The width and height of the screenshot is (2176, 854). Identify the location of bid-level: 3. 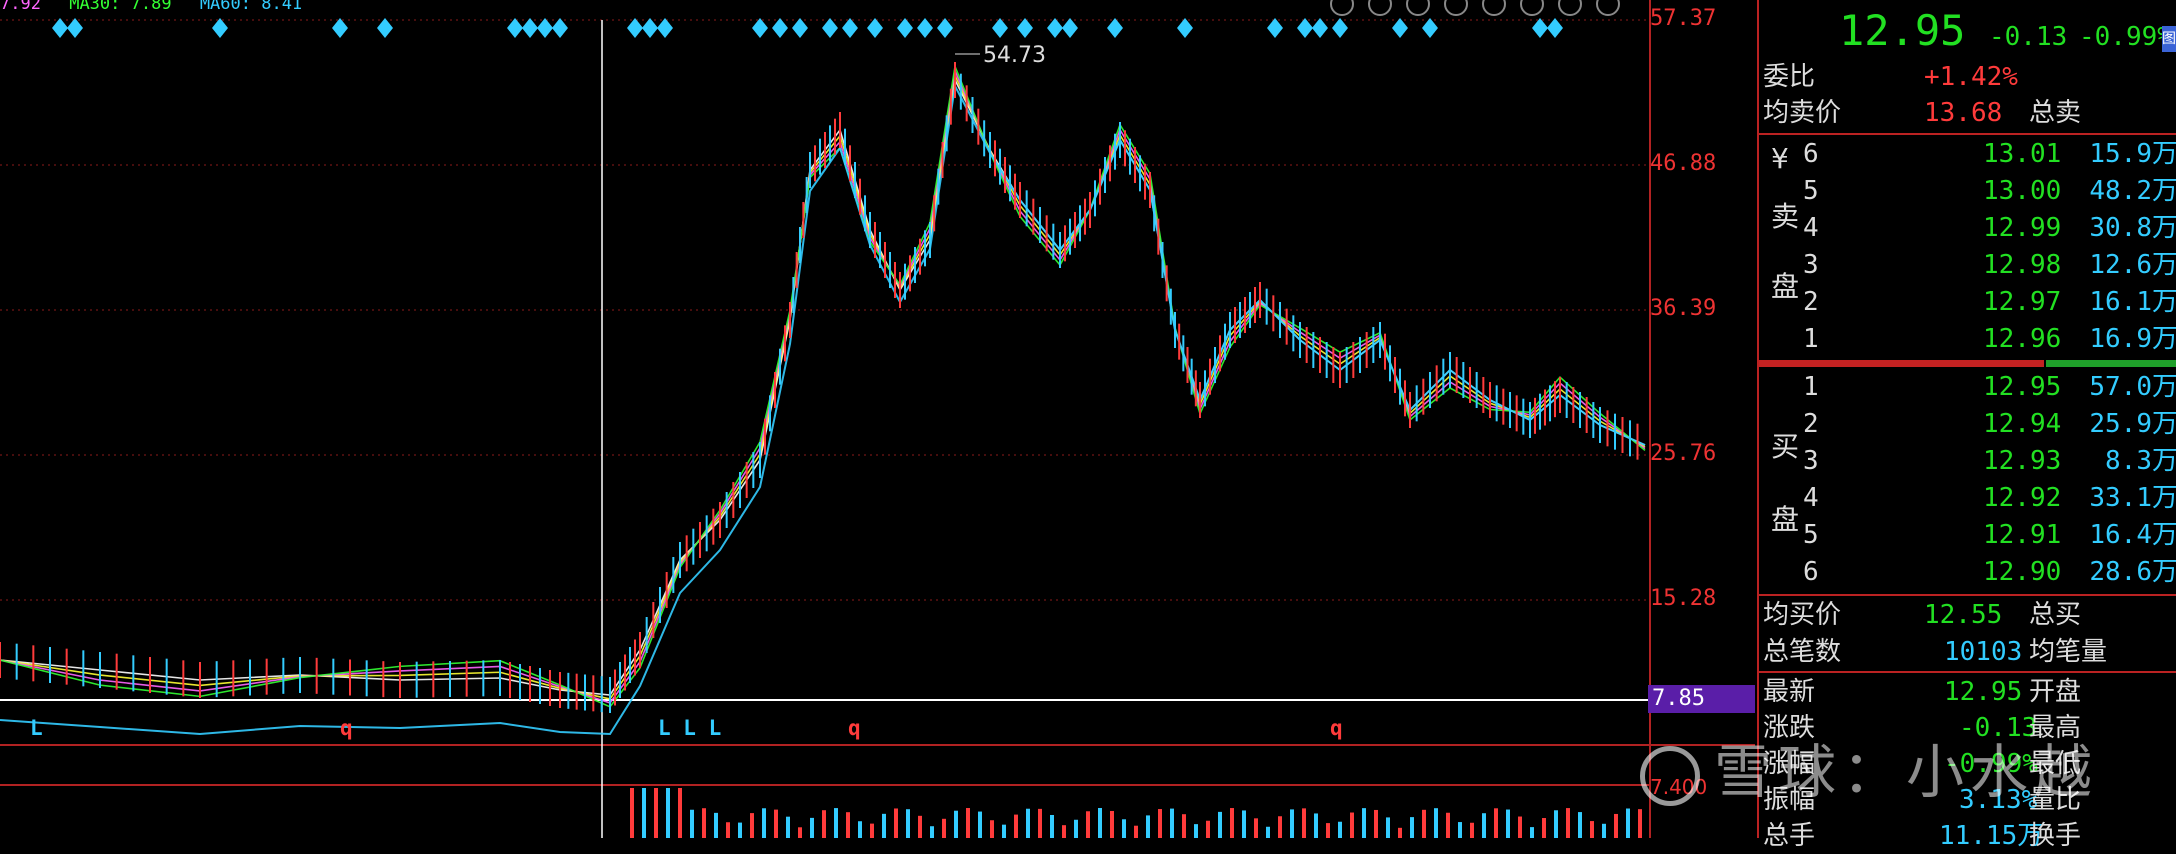
(1811, 461).